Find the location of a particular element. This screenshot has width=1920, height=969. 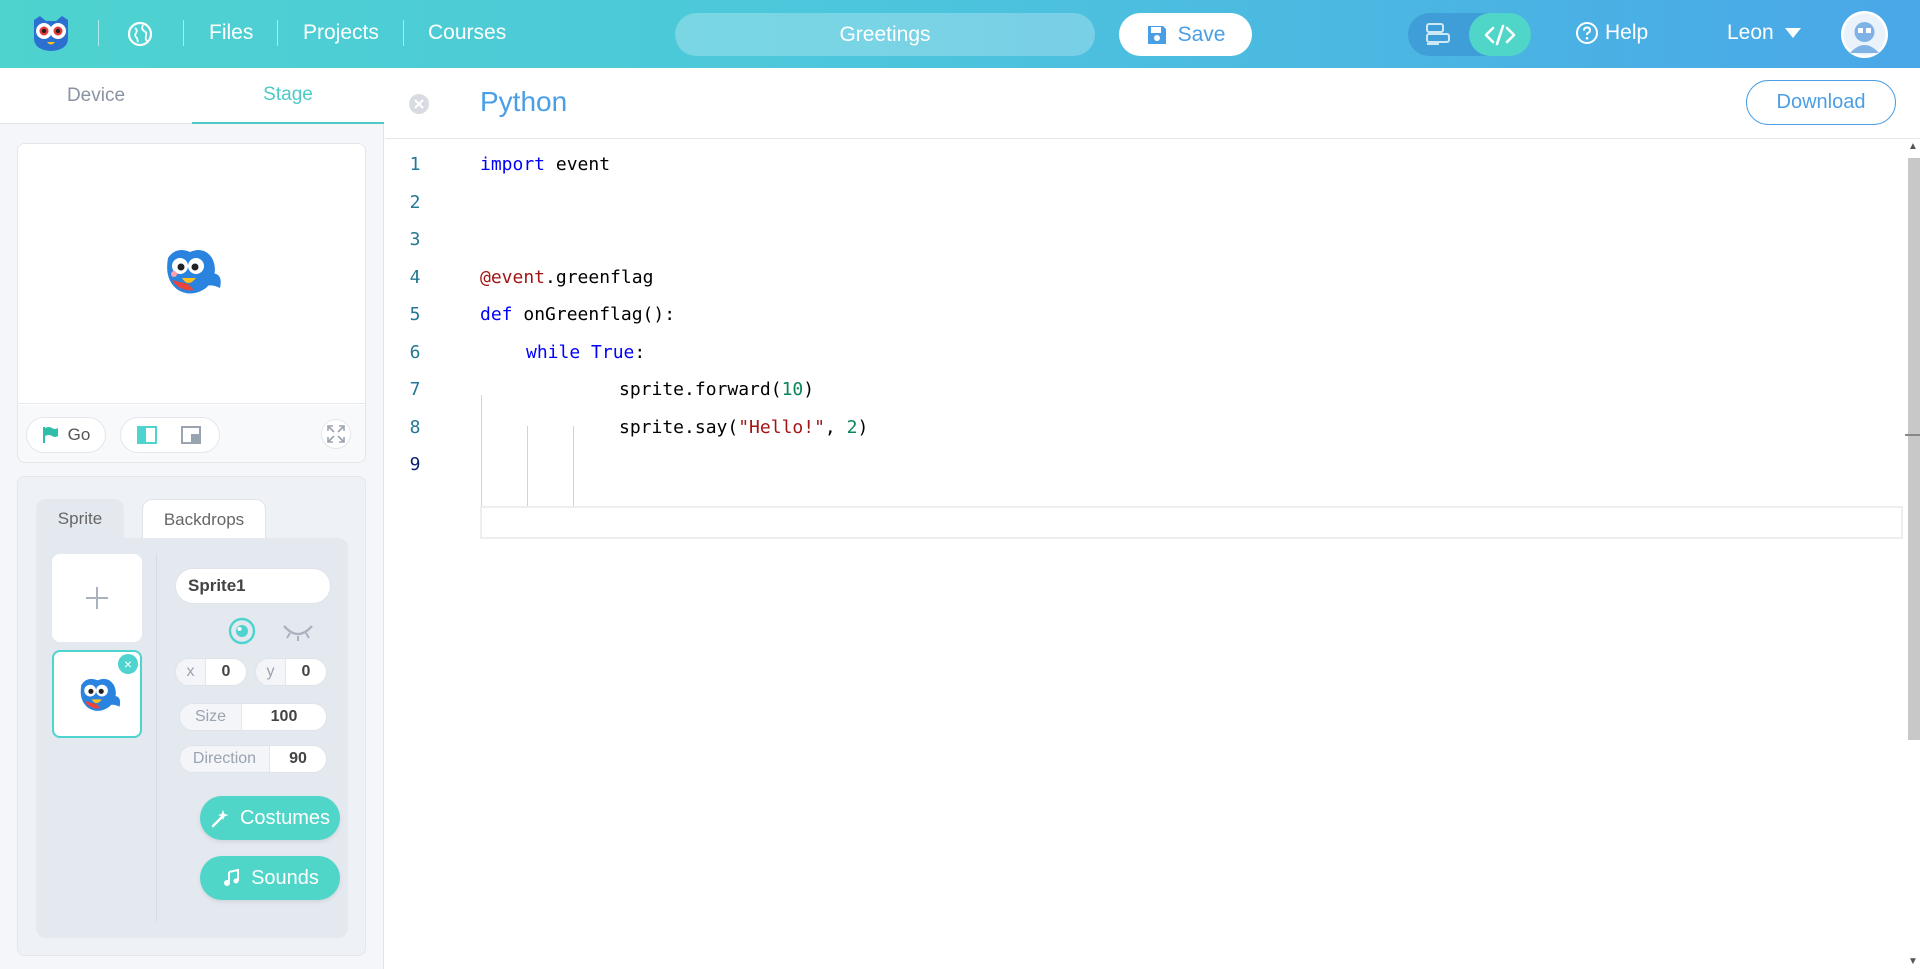

caret-down-icon is located at coordinates (1792, 33).